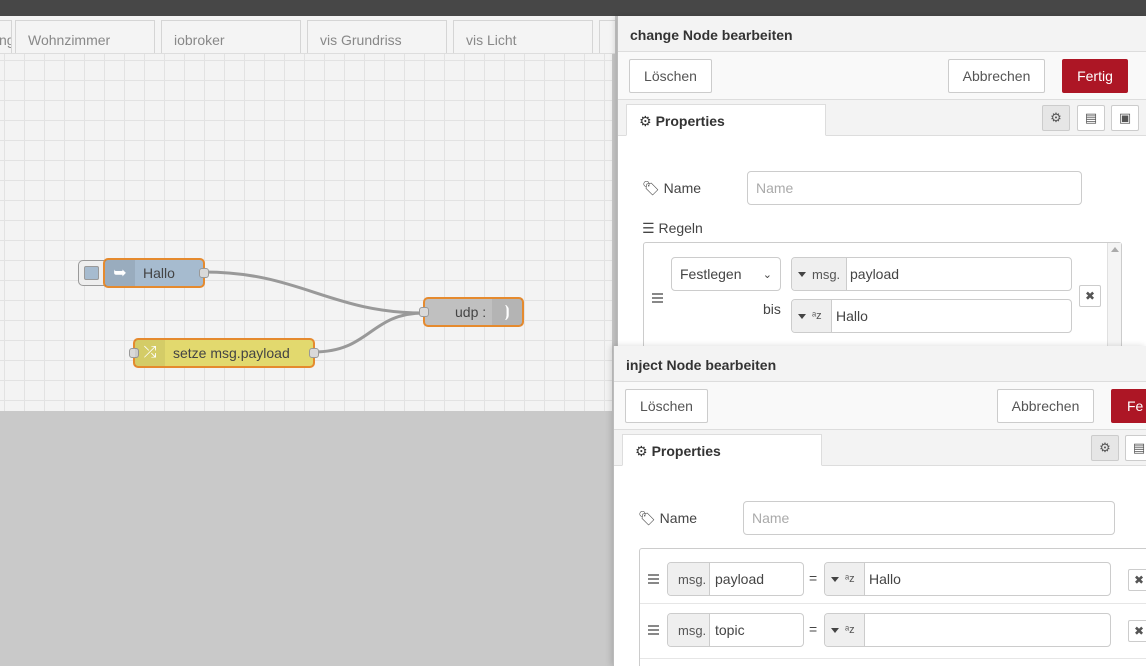 The height and width of the screenshot is (666, 1146). What do you see at coordinates (150, 353) in the screenshot?
I see `shuffle-icon: ⤮` at bounding box center [150, 353].